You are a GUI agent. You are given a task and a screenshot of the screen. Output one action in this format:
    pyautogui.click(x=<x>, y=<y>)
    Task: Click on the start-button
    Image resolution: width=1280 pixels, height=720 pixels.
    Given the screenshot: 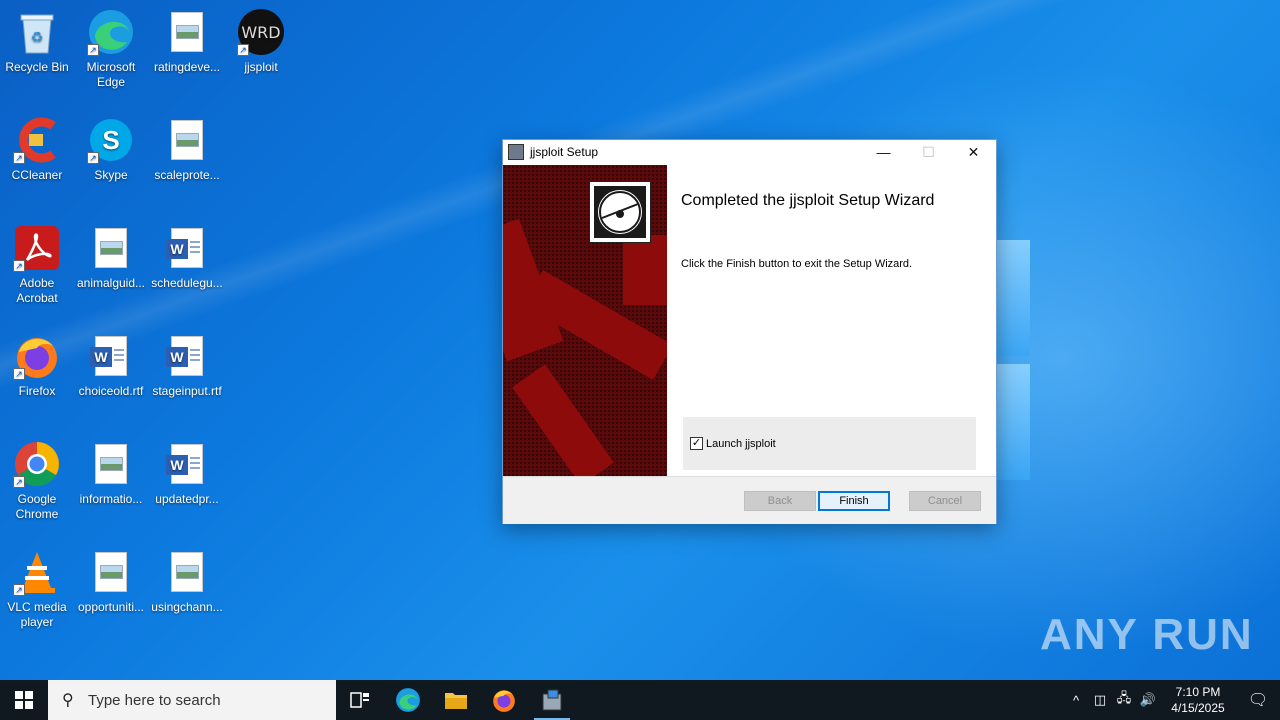 What is the action you would take?
    pyautogui.click(x=24, y=700)
    